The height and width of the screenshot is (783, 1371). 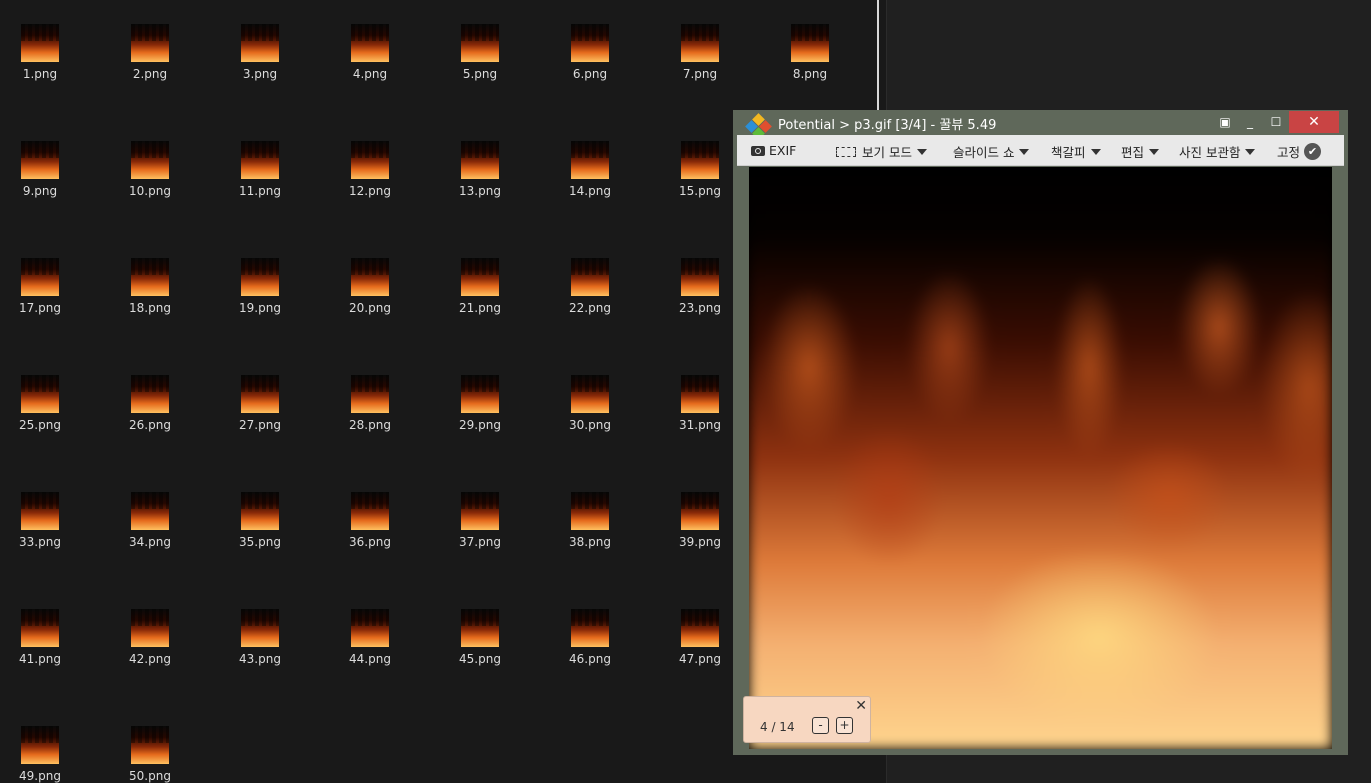 I want to click on view-mode-menu: 보기 모드, so click(x=881, y=151).